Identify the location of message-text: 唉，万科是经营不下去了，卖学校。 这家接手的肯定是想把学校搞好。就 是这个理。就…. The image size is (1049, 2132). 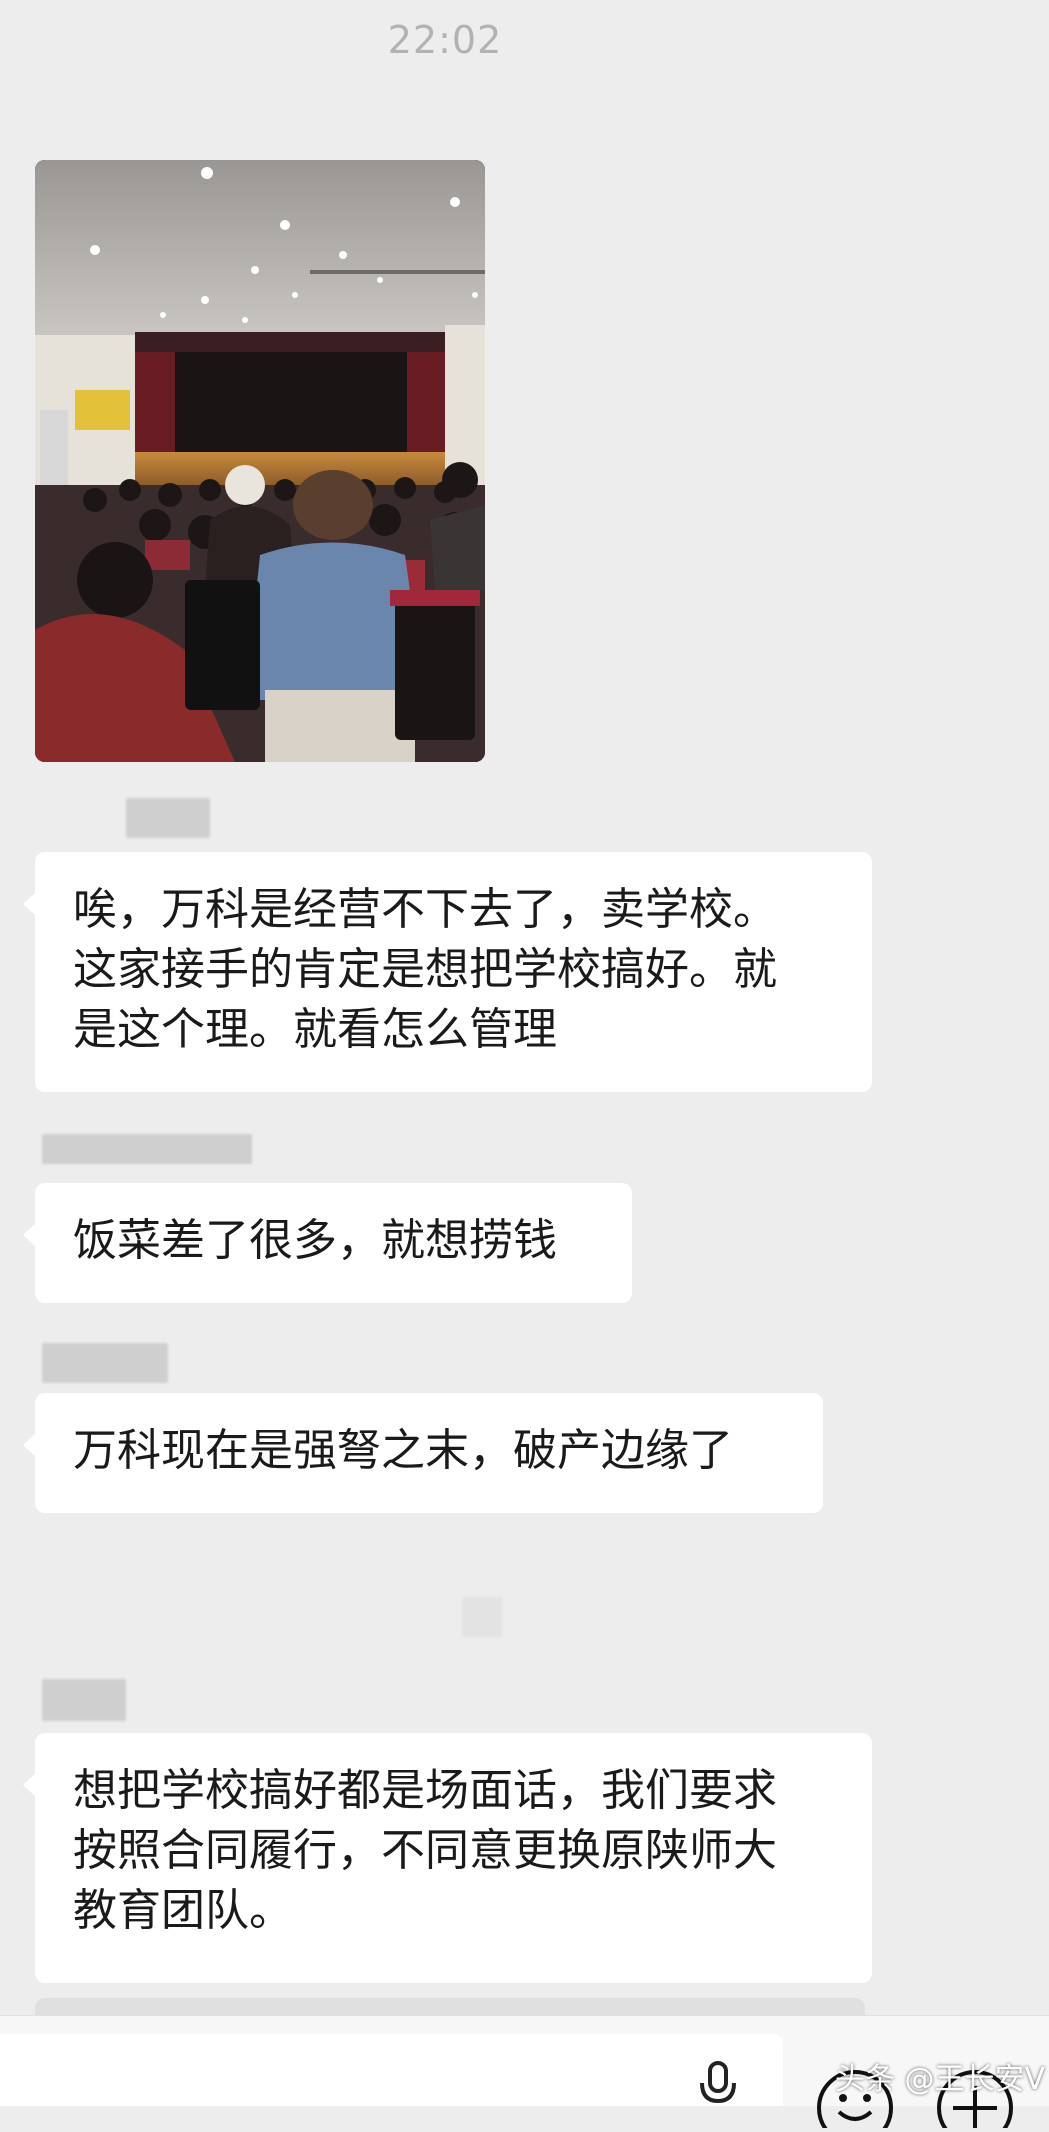
(425, 969).